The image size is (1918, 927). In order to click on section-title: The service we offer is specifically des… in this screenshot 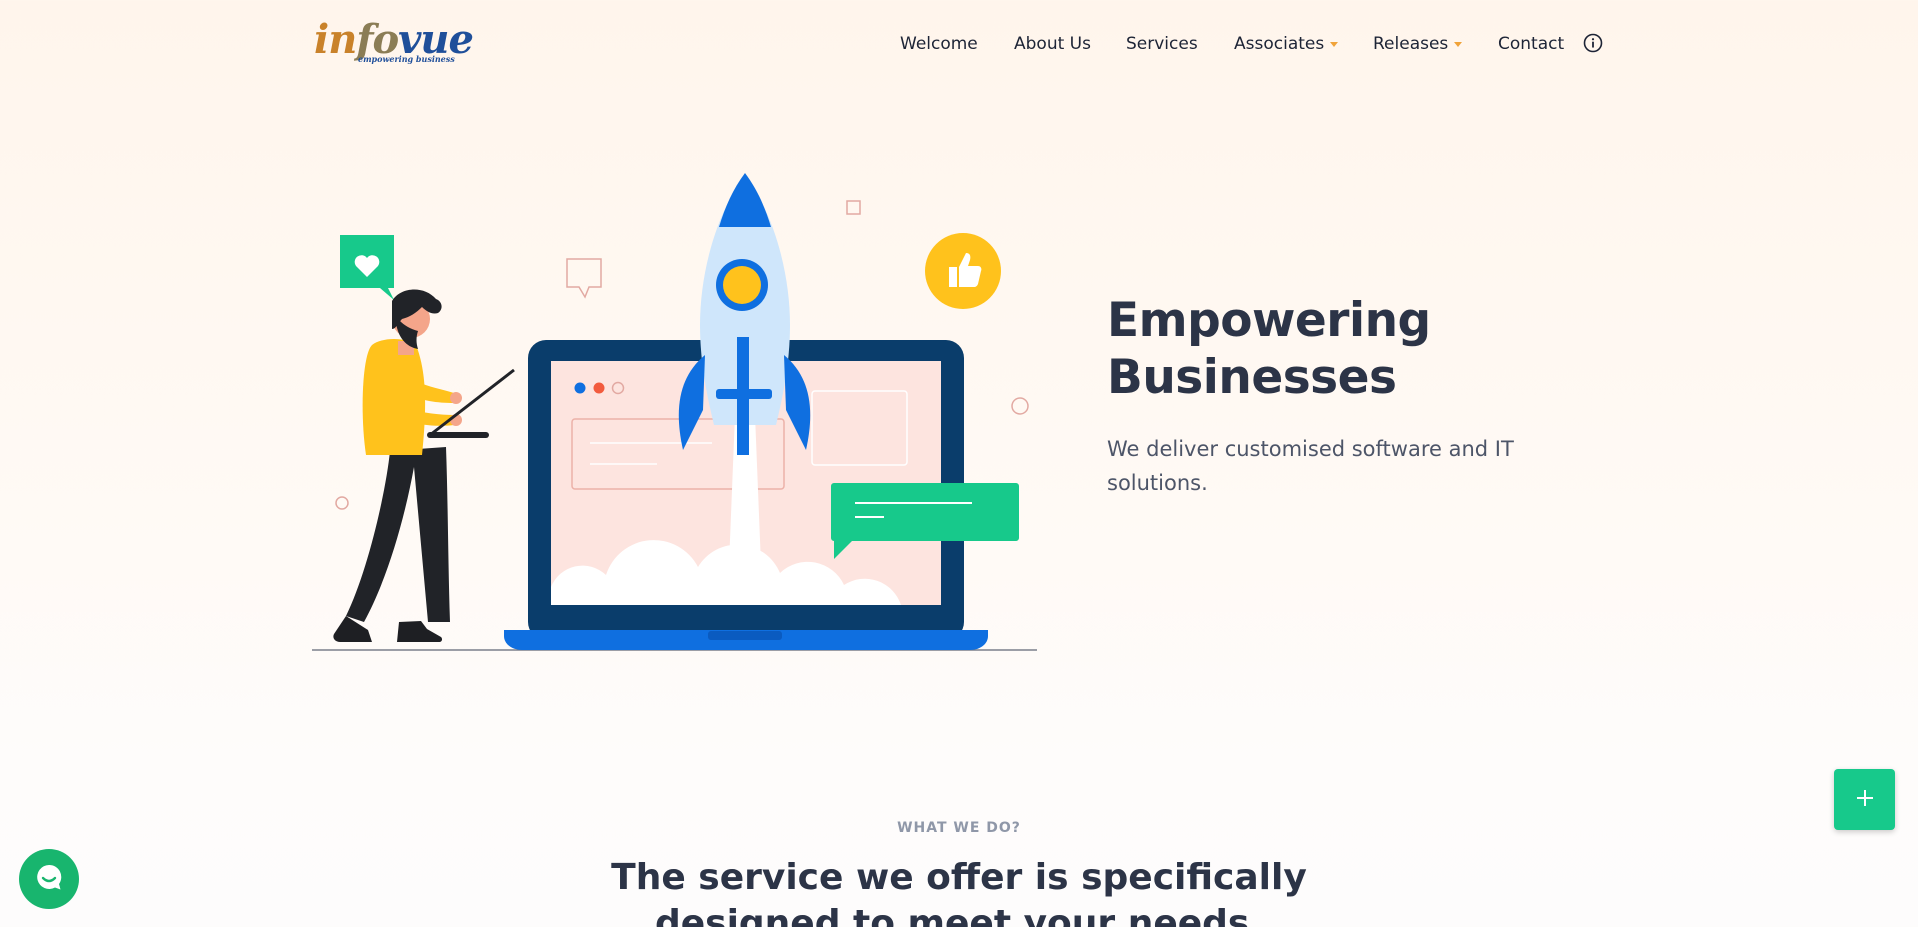, I will do `click(959, 892)`.